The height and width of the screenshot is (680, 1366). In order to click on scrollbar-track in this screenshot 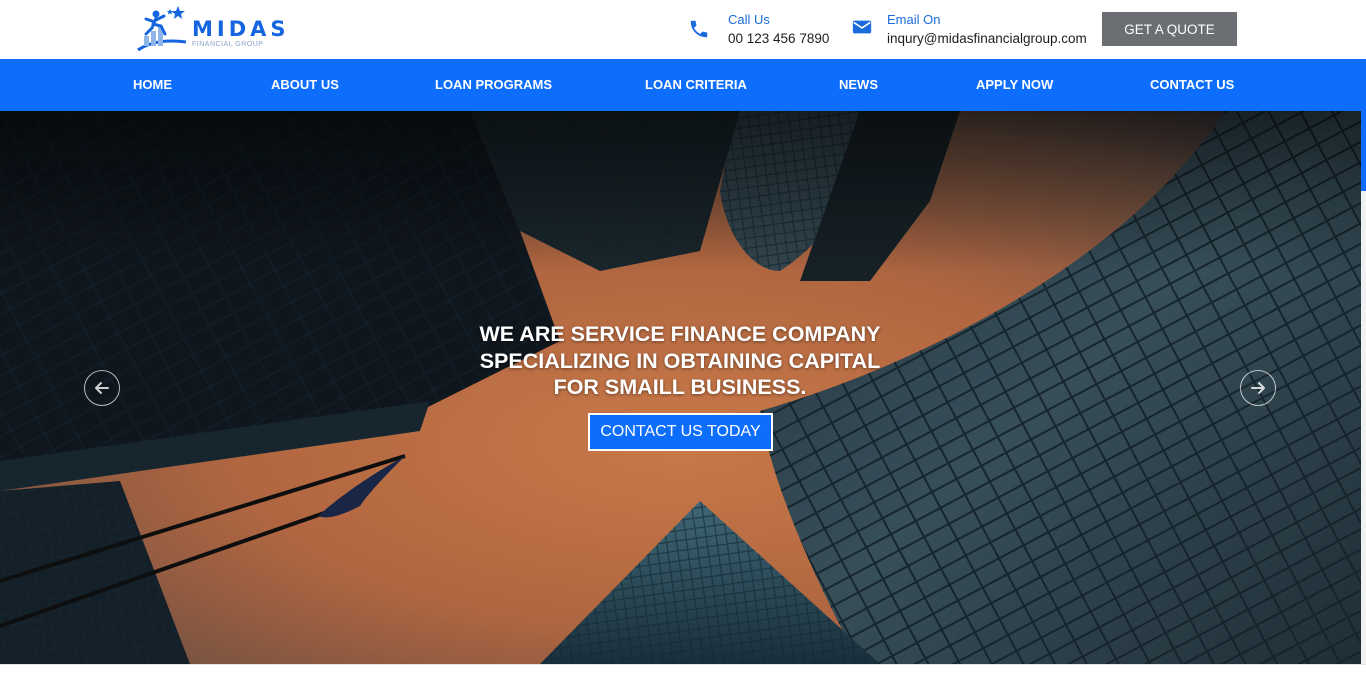, I will do `click(1363, 387)`.